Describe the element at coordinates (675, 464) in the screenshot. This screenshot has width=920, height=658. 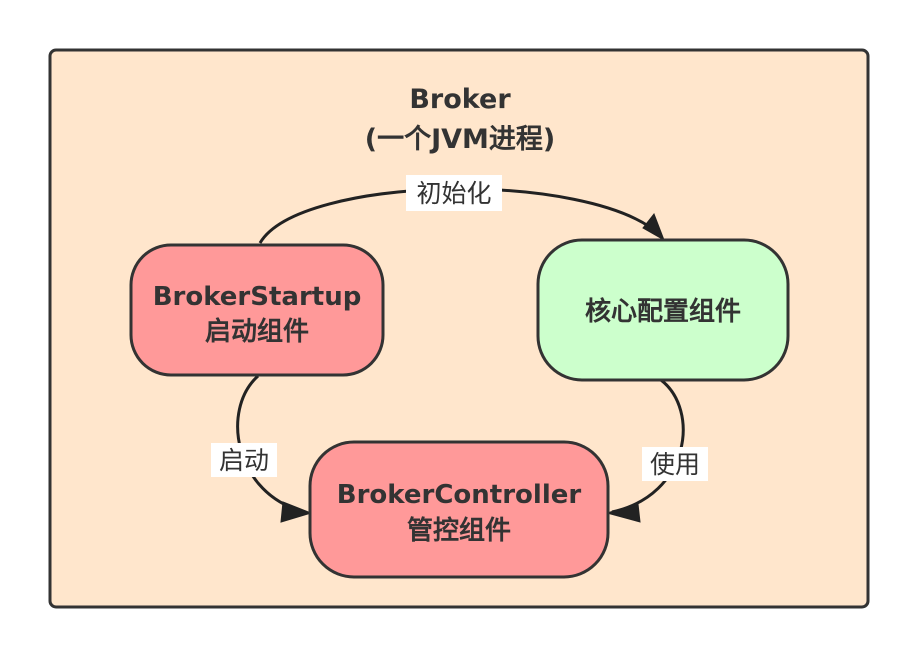
I see `edge-use-label: 使用` at that location.